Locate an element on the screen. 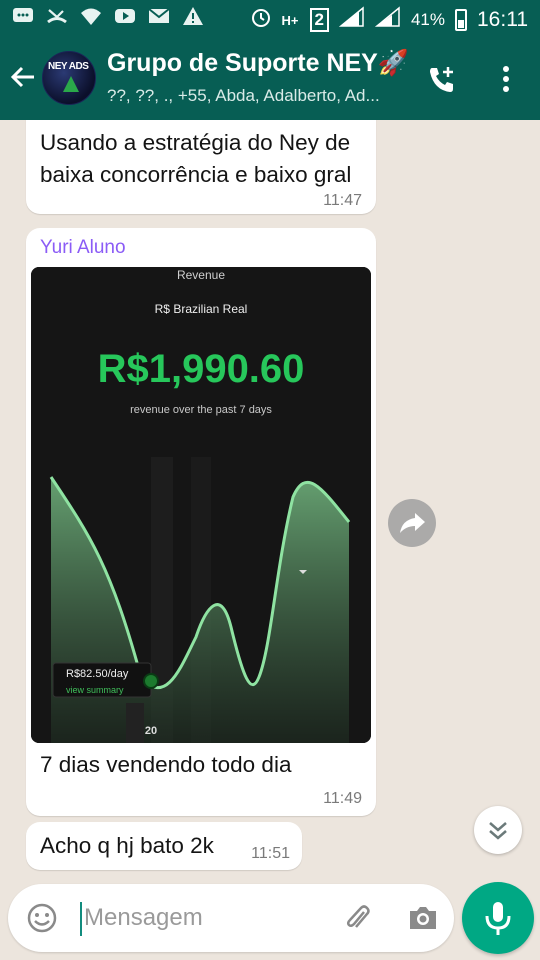 The image size is (540, 960). message-time: 11:49 is located at coordinates (342, 798).